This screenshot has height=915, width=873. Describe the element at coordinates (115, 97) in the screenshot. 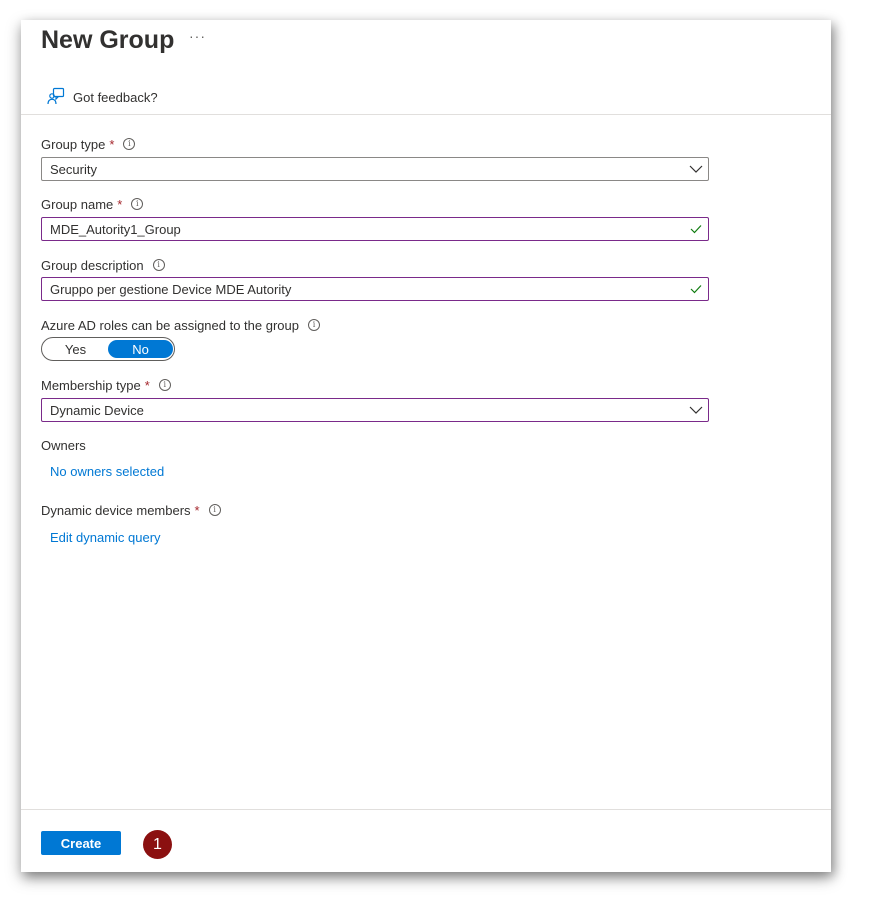

I see `feedback-label: Got feedback?` at that location.